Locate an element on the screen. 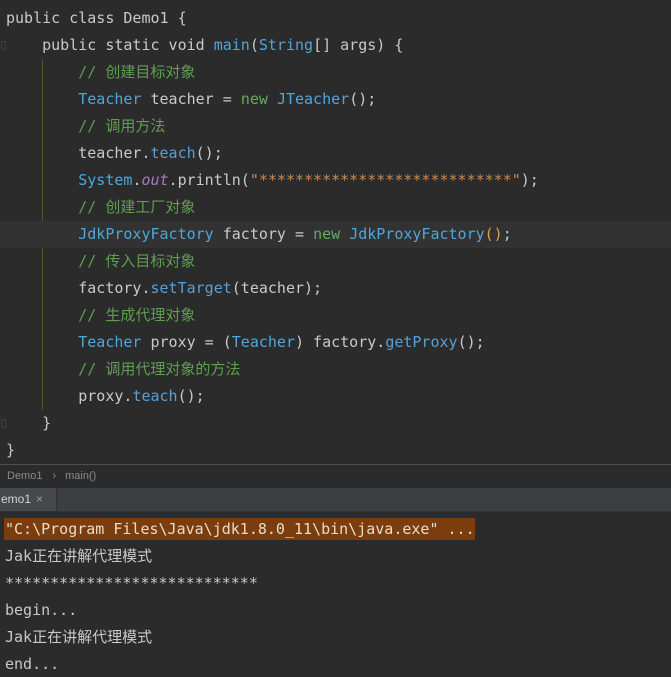  run-tool-tabs: emo1 × is located at coordinates (335, 500).